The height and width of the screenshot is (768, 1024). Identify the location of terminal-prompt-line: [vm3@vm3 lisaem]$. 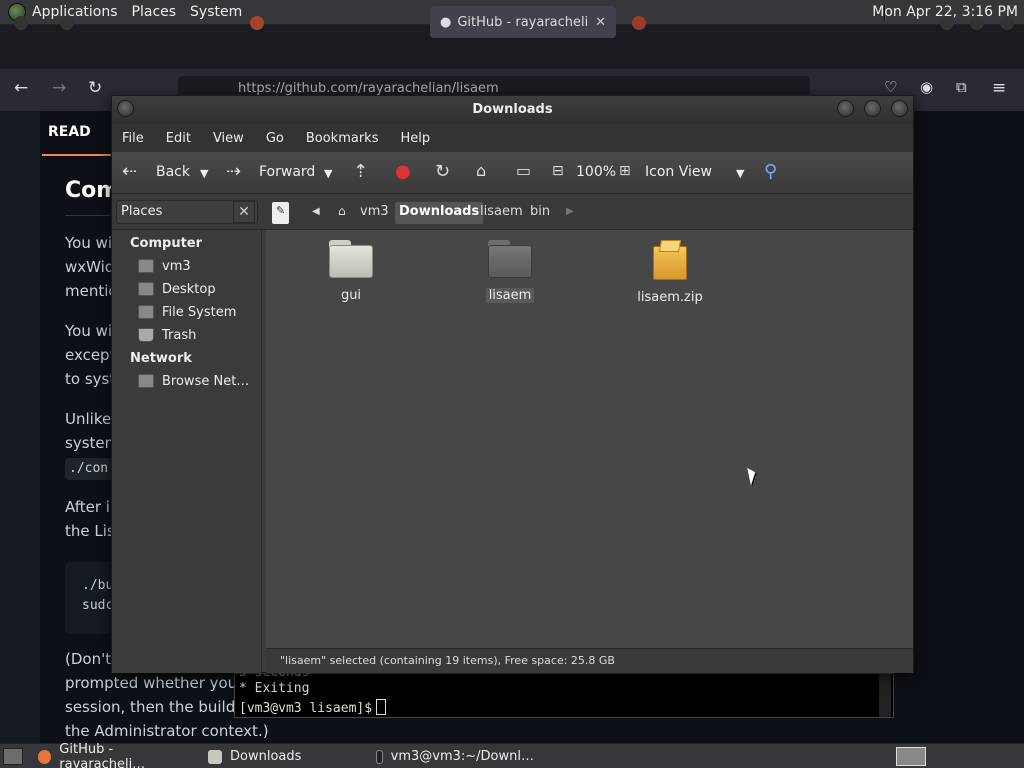
(313, 707).